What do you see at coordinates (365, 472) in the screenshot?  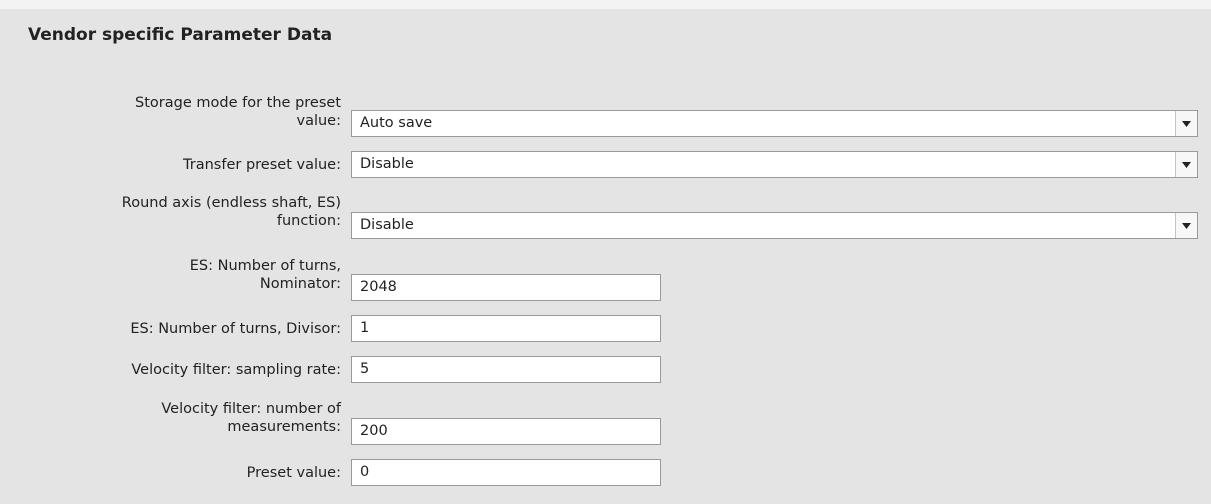 I see `preset-value-value: 0` at bounding box center [365, 472].